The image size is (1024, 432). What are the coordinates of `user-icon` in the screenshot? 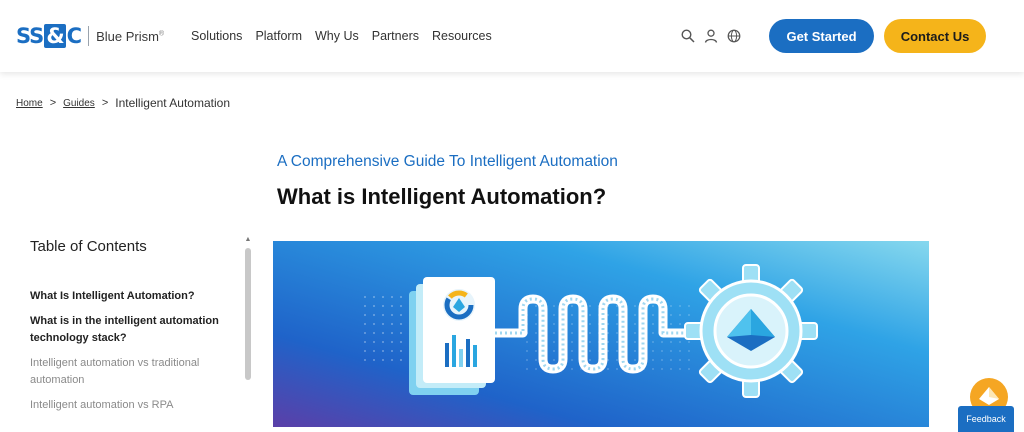 It's located at (711, 36).